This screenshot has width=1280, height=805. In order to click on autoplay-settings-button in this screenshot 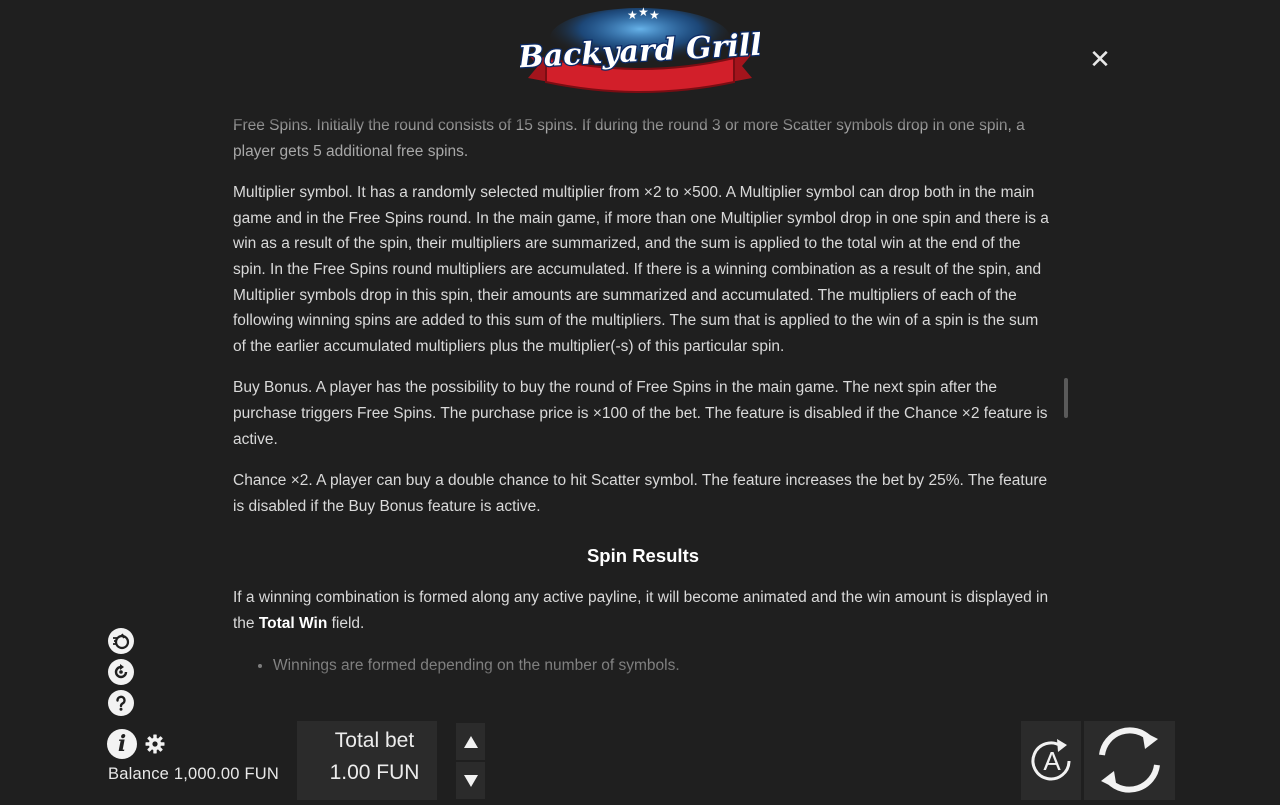, I will do `click(121, 672)`.